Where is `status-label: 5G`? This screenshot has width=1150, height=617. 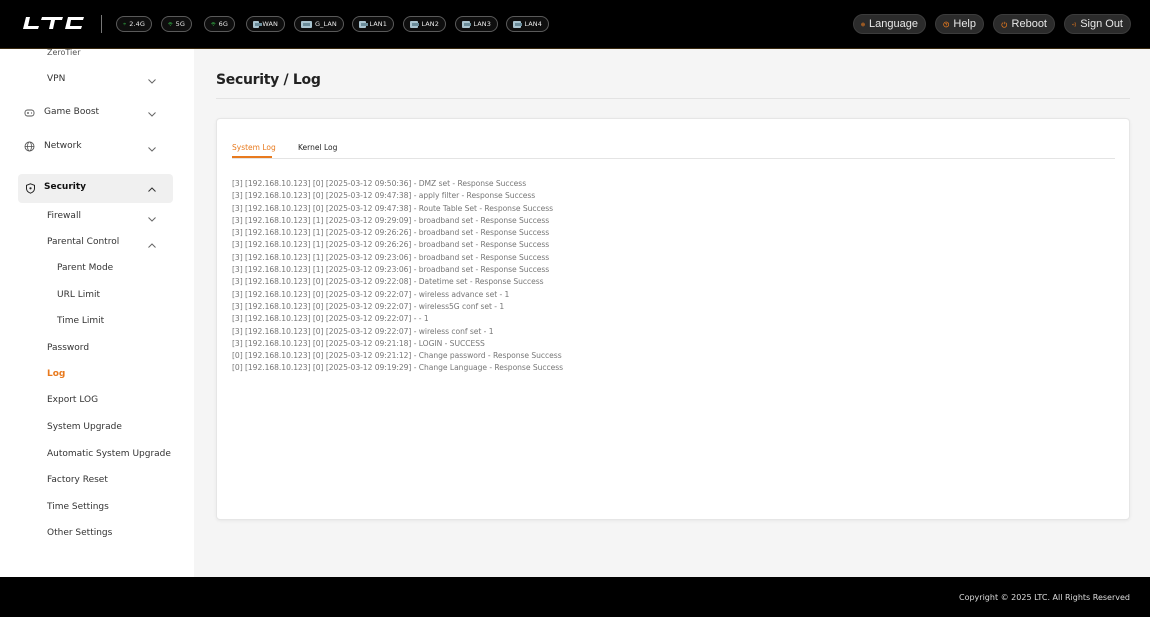
status-label: 5G is located at coordinates (180, 23).